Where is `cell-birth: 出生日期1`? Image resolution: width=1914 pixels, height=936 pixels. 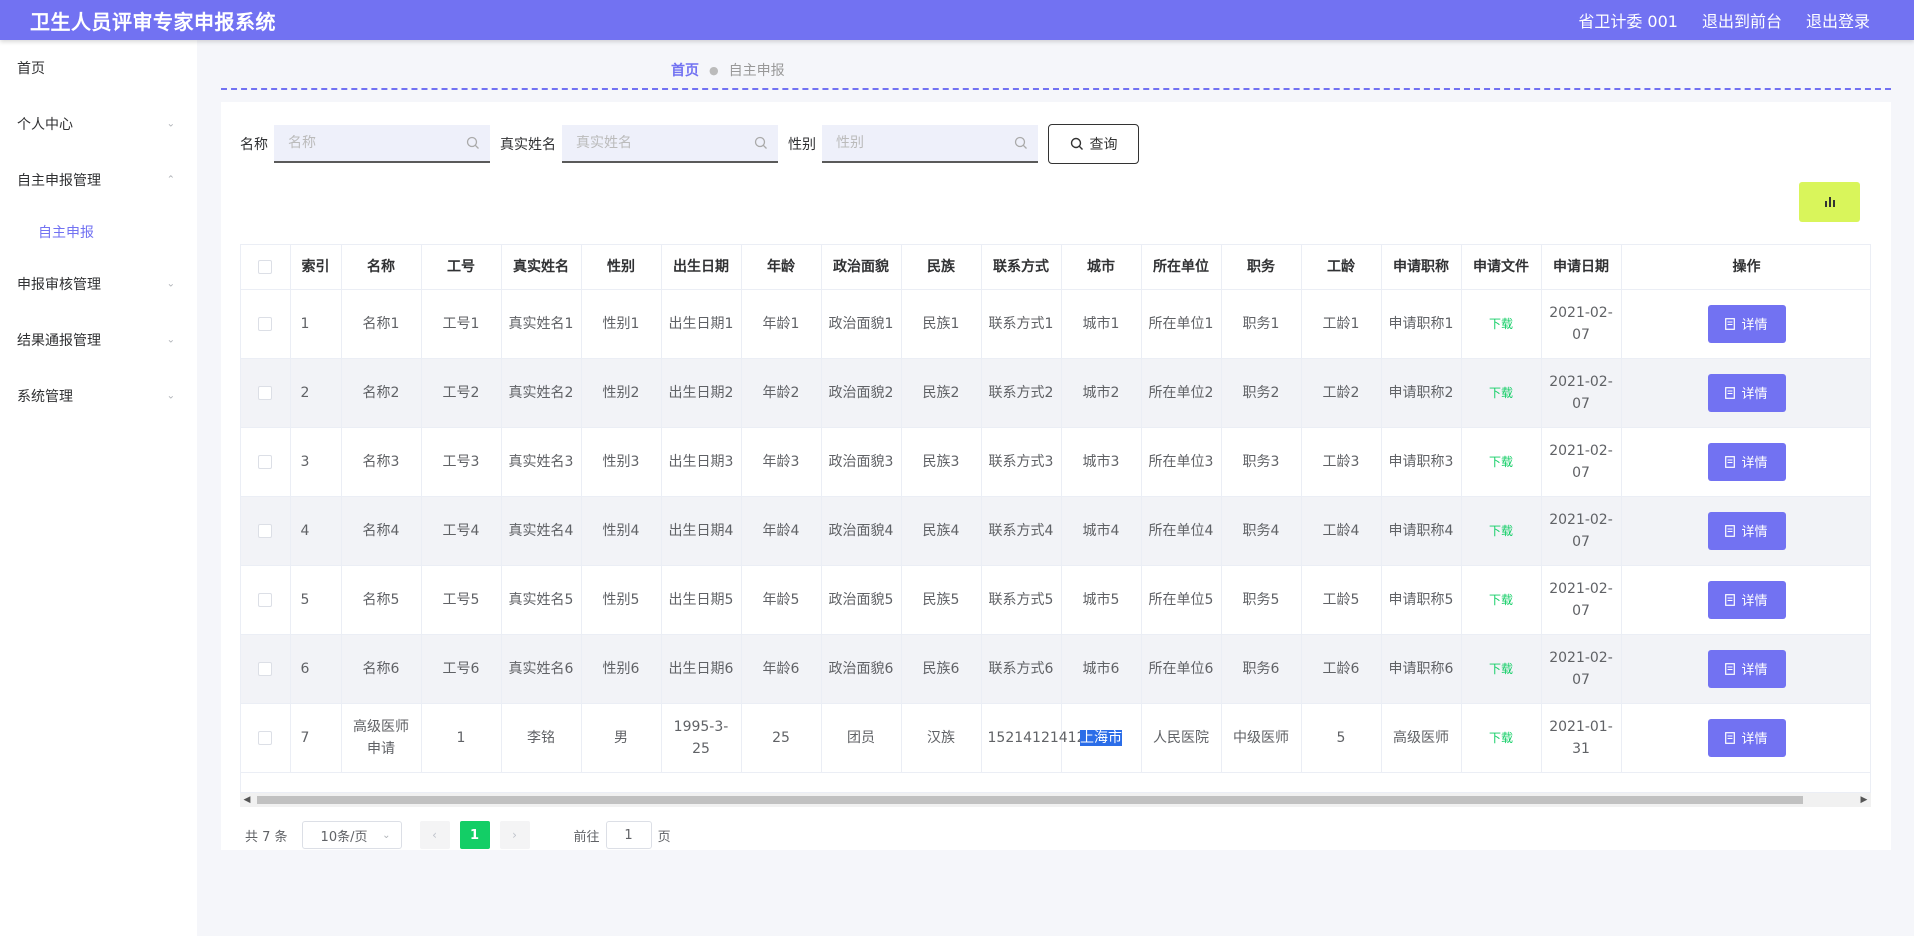 cell-birth: 出生日期1 is located at coordinates (701, 324).